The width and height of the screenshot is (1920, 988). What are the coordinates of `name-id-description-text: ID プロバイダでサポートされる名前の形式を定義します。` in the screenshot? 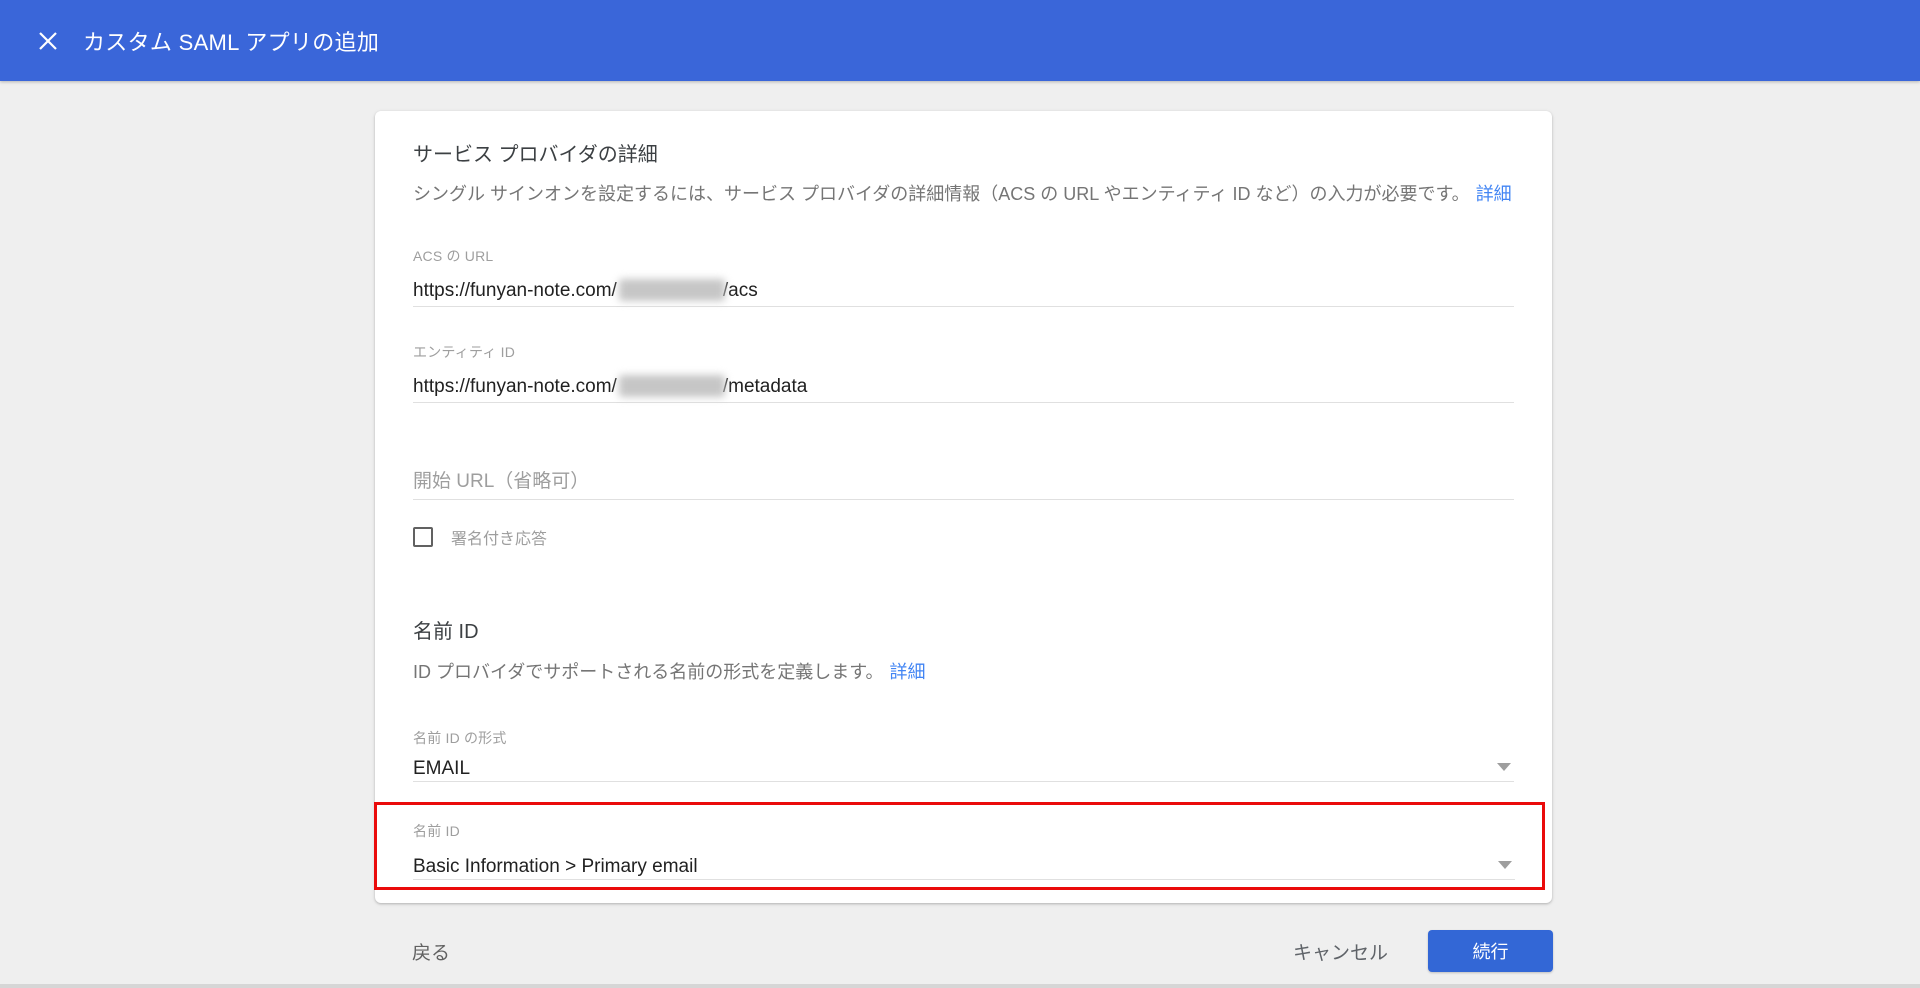 It's located at (648, 672).